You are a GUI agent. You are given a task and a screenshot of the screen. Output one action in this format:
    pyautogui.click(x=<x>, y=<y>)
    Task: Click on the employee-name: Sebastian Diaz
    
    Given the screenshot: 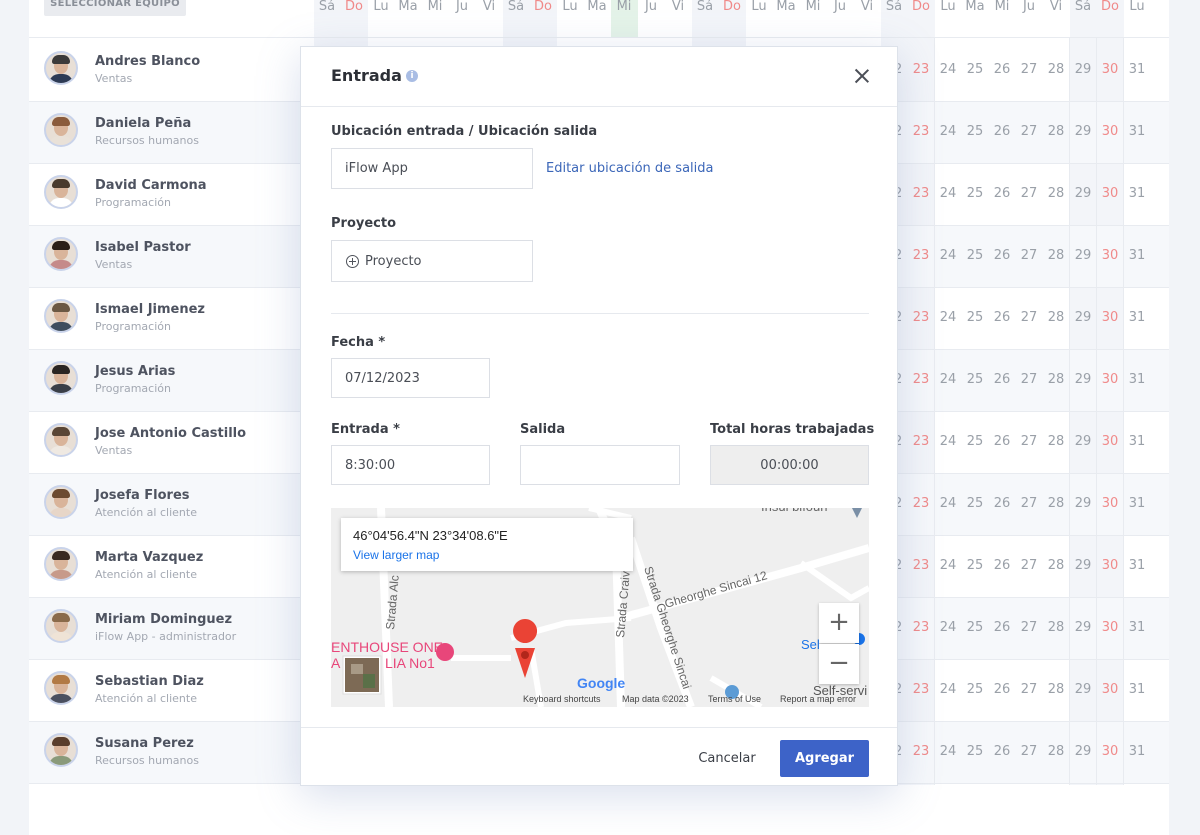 What is the action you would take?
    pyautogui.click(x=149, y=681)
    